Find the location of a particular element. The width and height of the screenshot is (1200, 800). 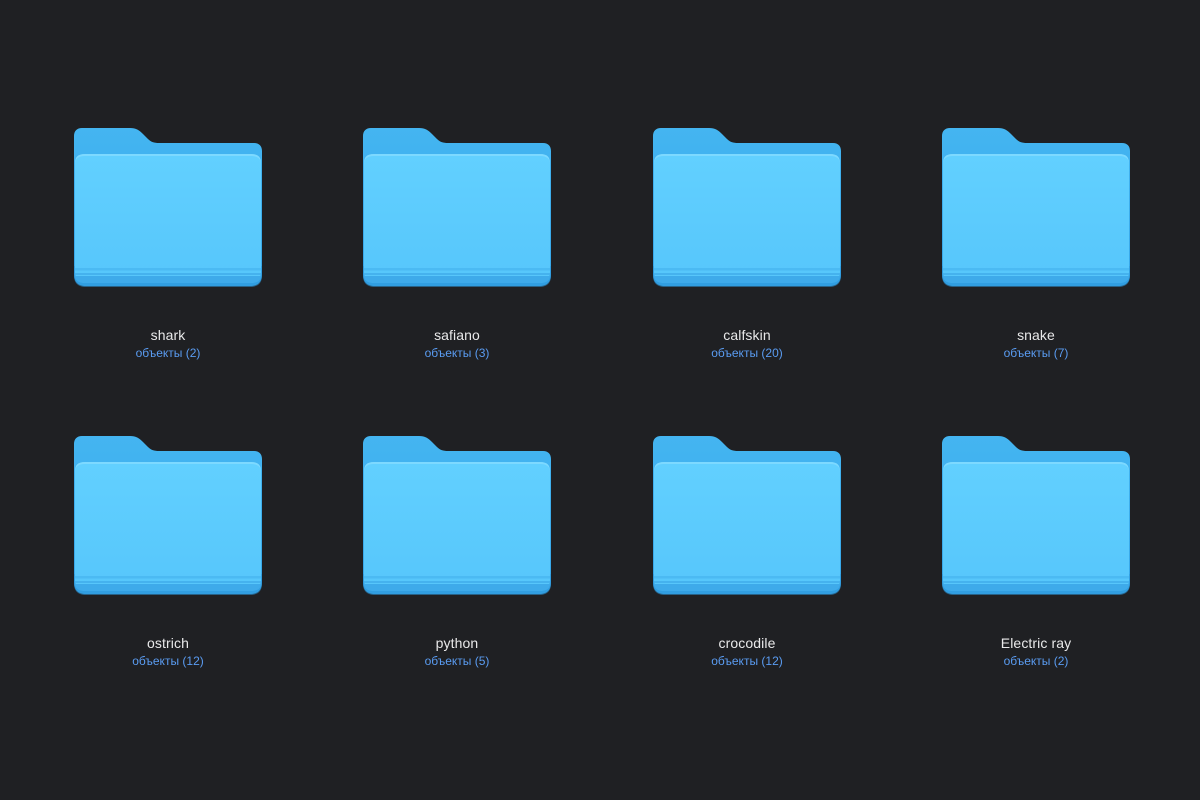

folder-name: crocodile is located at coordinates (747, 643).